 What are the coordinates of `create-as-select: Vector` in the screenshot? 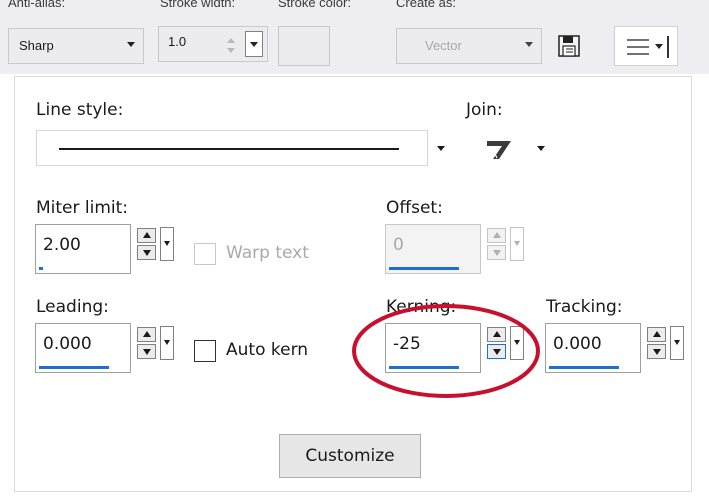 It's located at (469, 46).